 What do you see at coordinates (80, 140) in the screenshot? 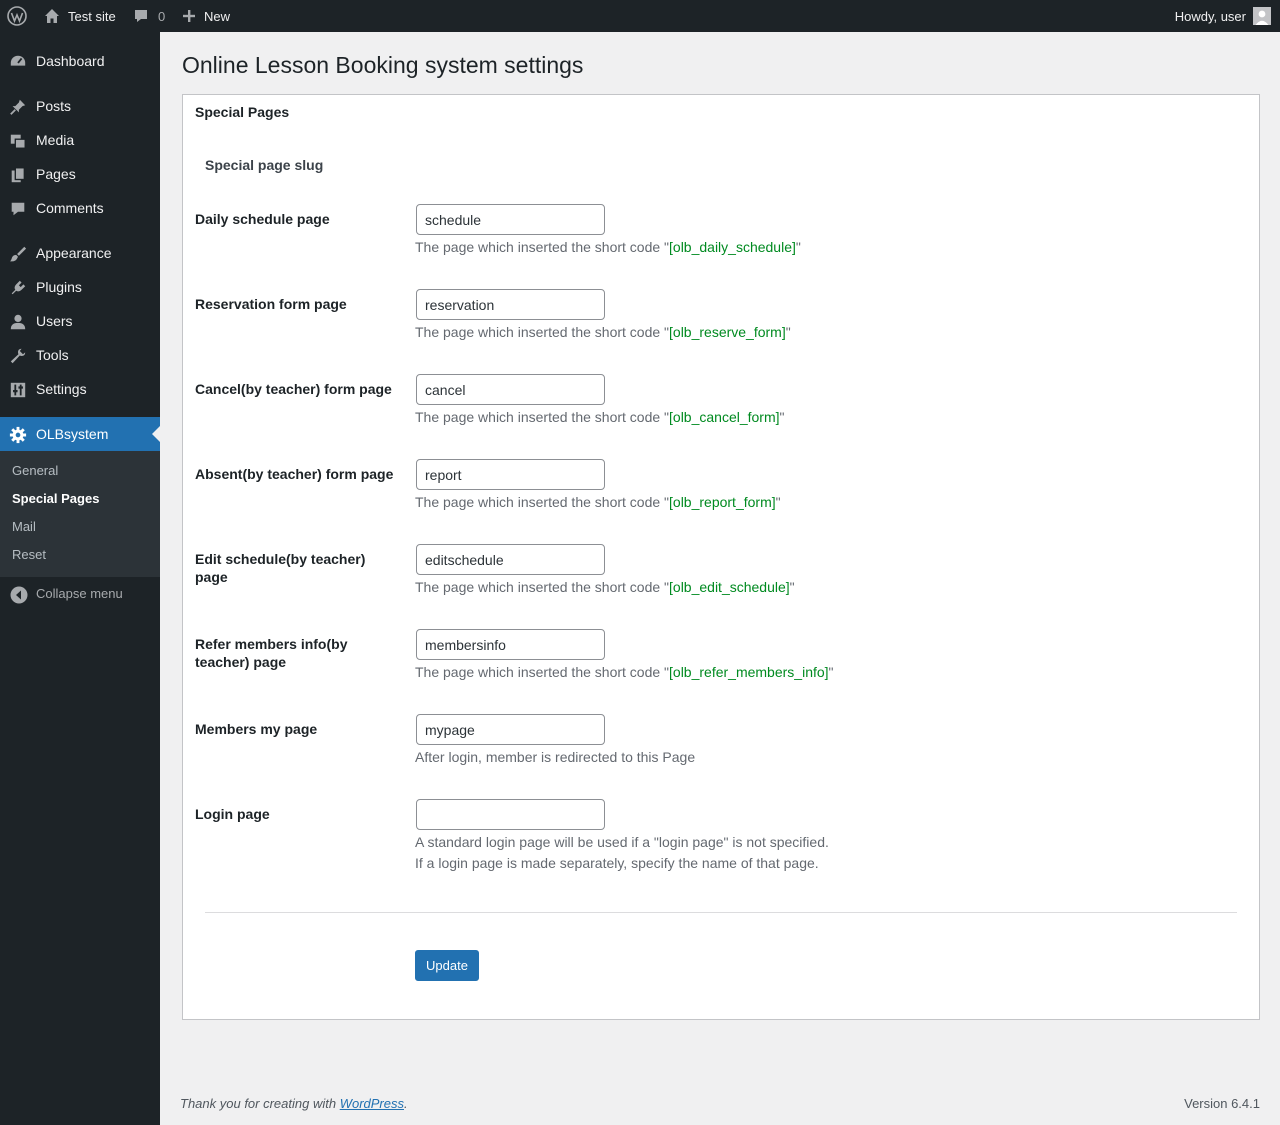
I see `sidebar-item-media: Media` at bounding box center [80, 140].